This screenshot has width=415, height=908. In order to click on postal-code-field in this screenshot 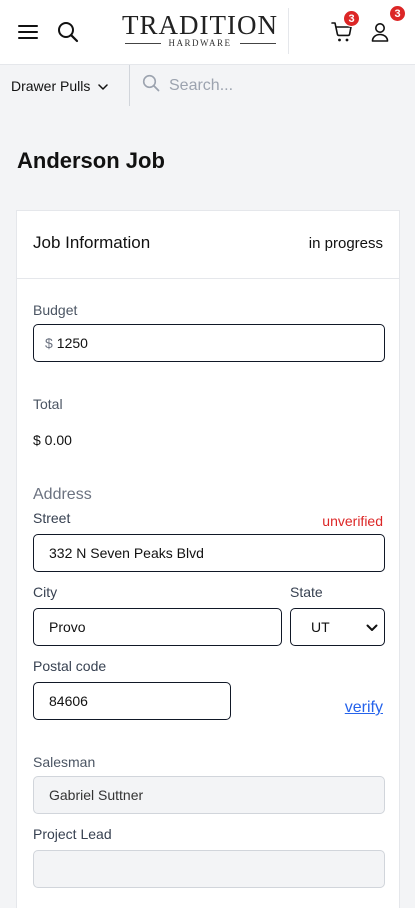, I will do `click(132, 701)`.